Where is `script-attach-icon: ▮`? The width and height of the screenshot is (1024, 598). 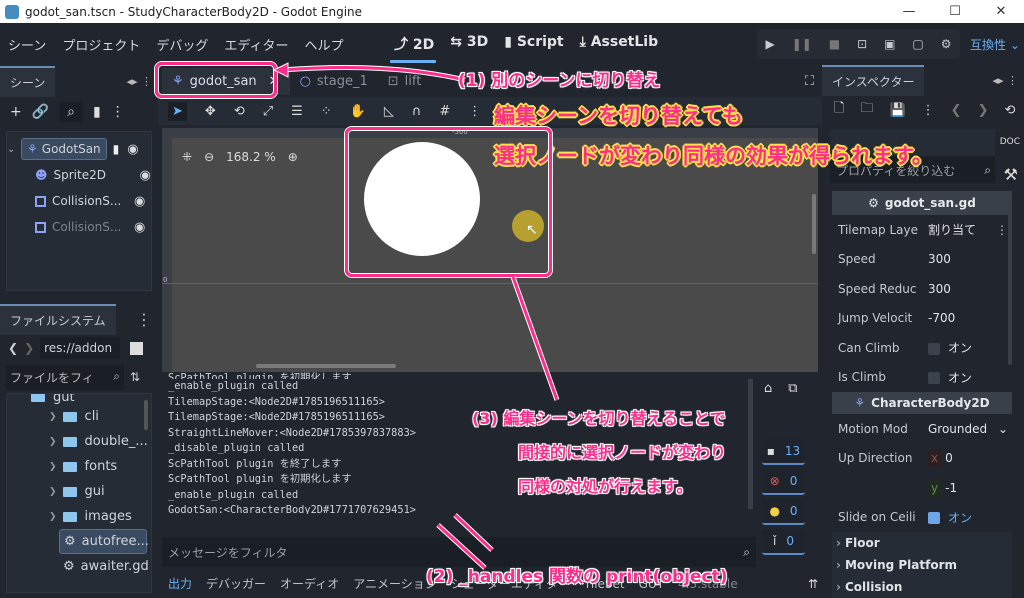
script-attach-icon: ▮ is located at coordinates (97, 112).